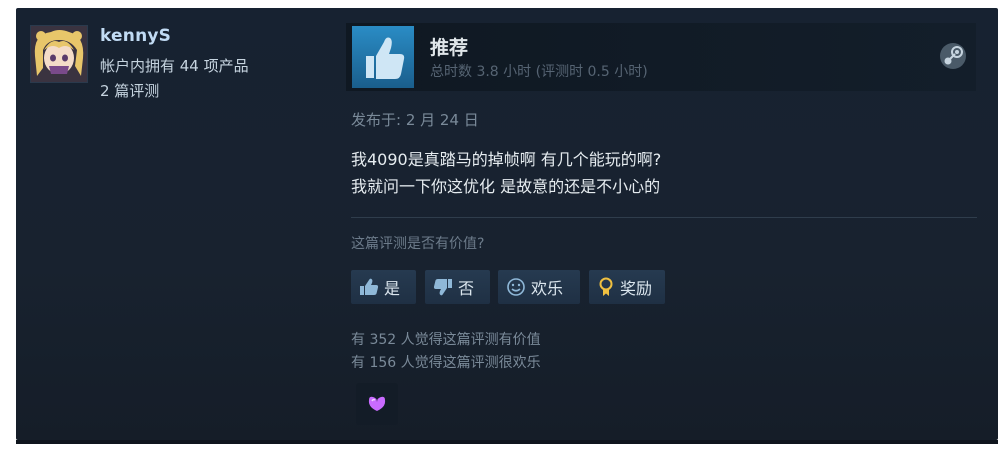 This screenshot has height=452, width=1000. What do you see at coordinates (392, 288) in the screenshot?
I see `vote-yes-label: 是` at bounding box center [392, 288].